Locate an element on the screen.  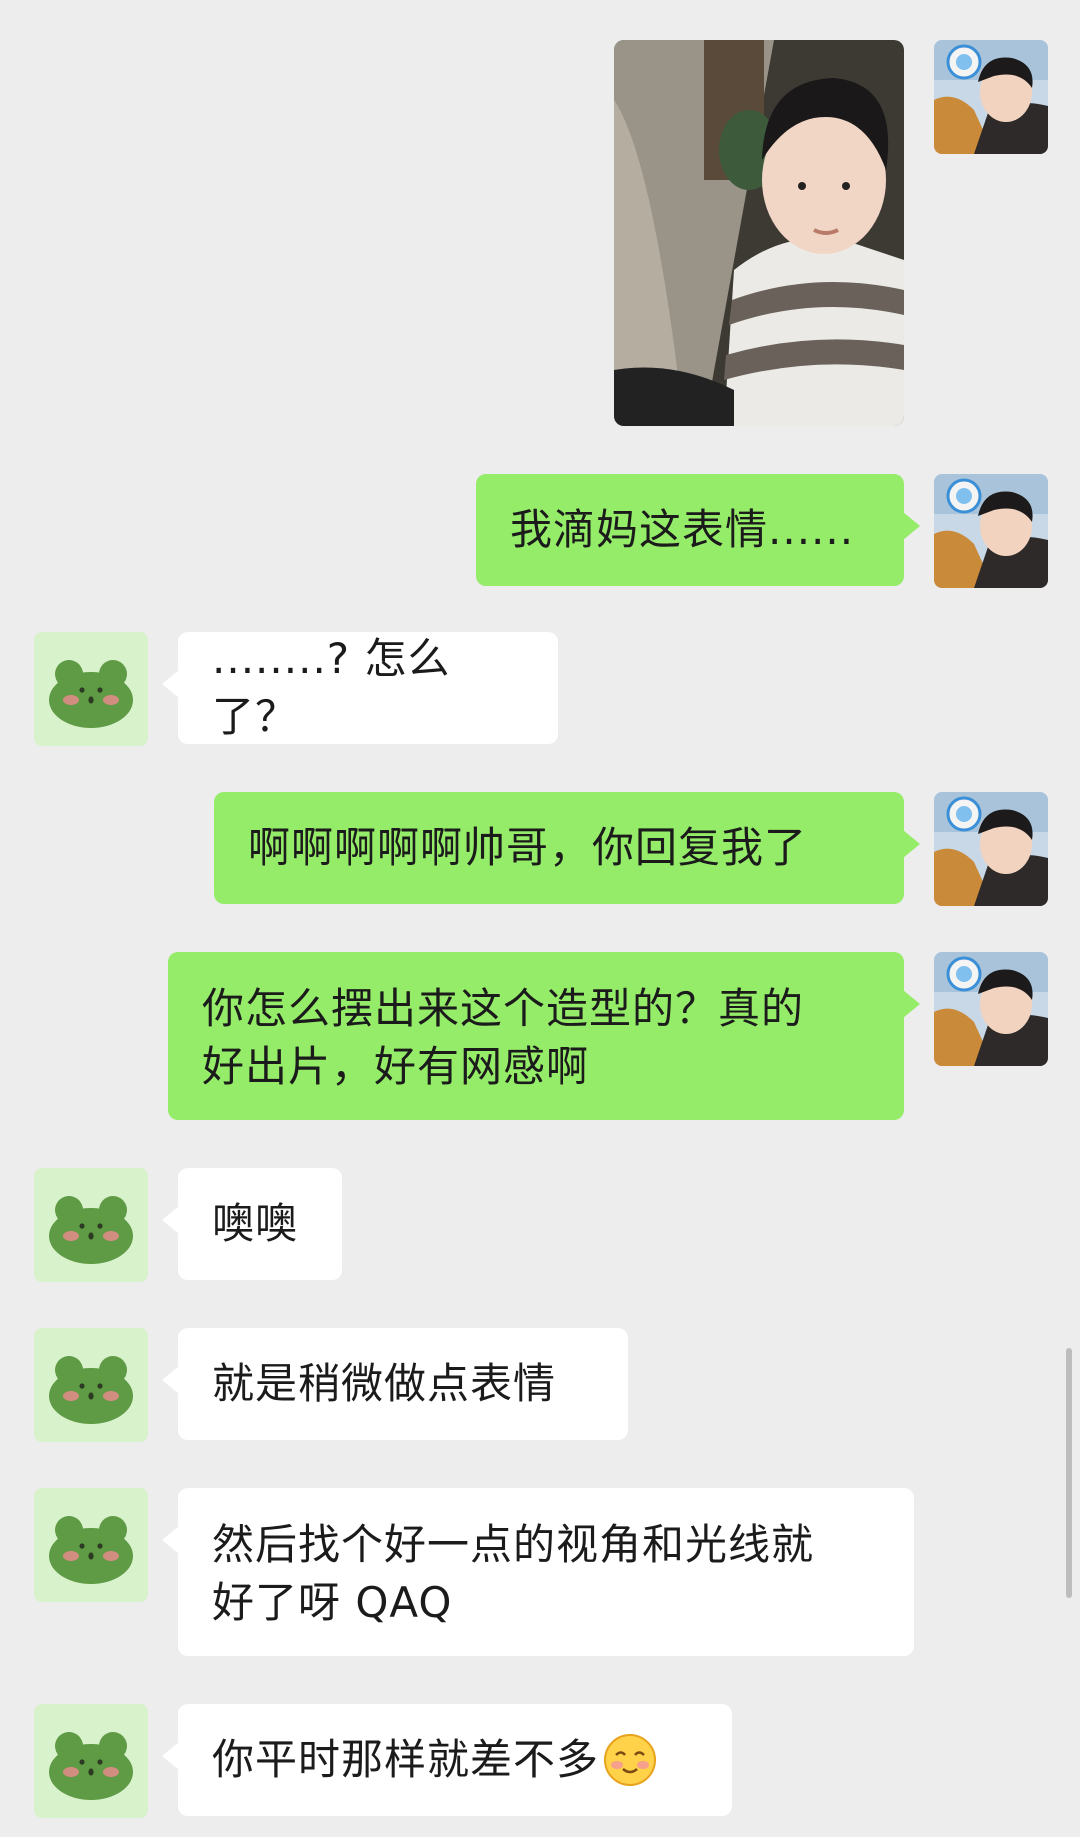
message-text-line-2: 好了呀 QAQ is located at coordinates (332, 1602).